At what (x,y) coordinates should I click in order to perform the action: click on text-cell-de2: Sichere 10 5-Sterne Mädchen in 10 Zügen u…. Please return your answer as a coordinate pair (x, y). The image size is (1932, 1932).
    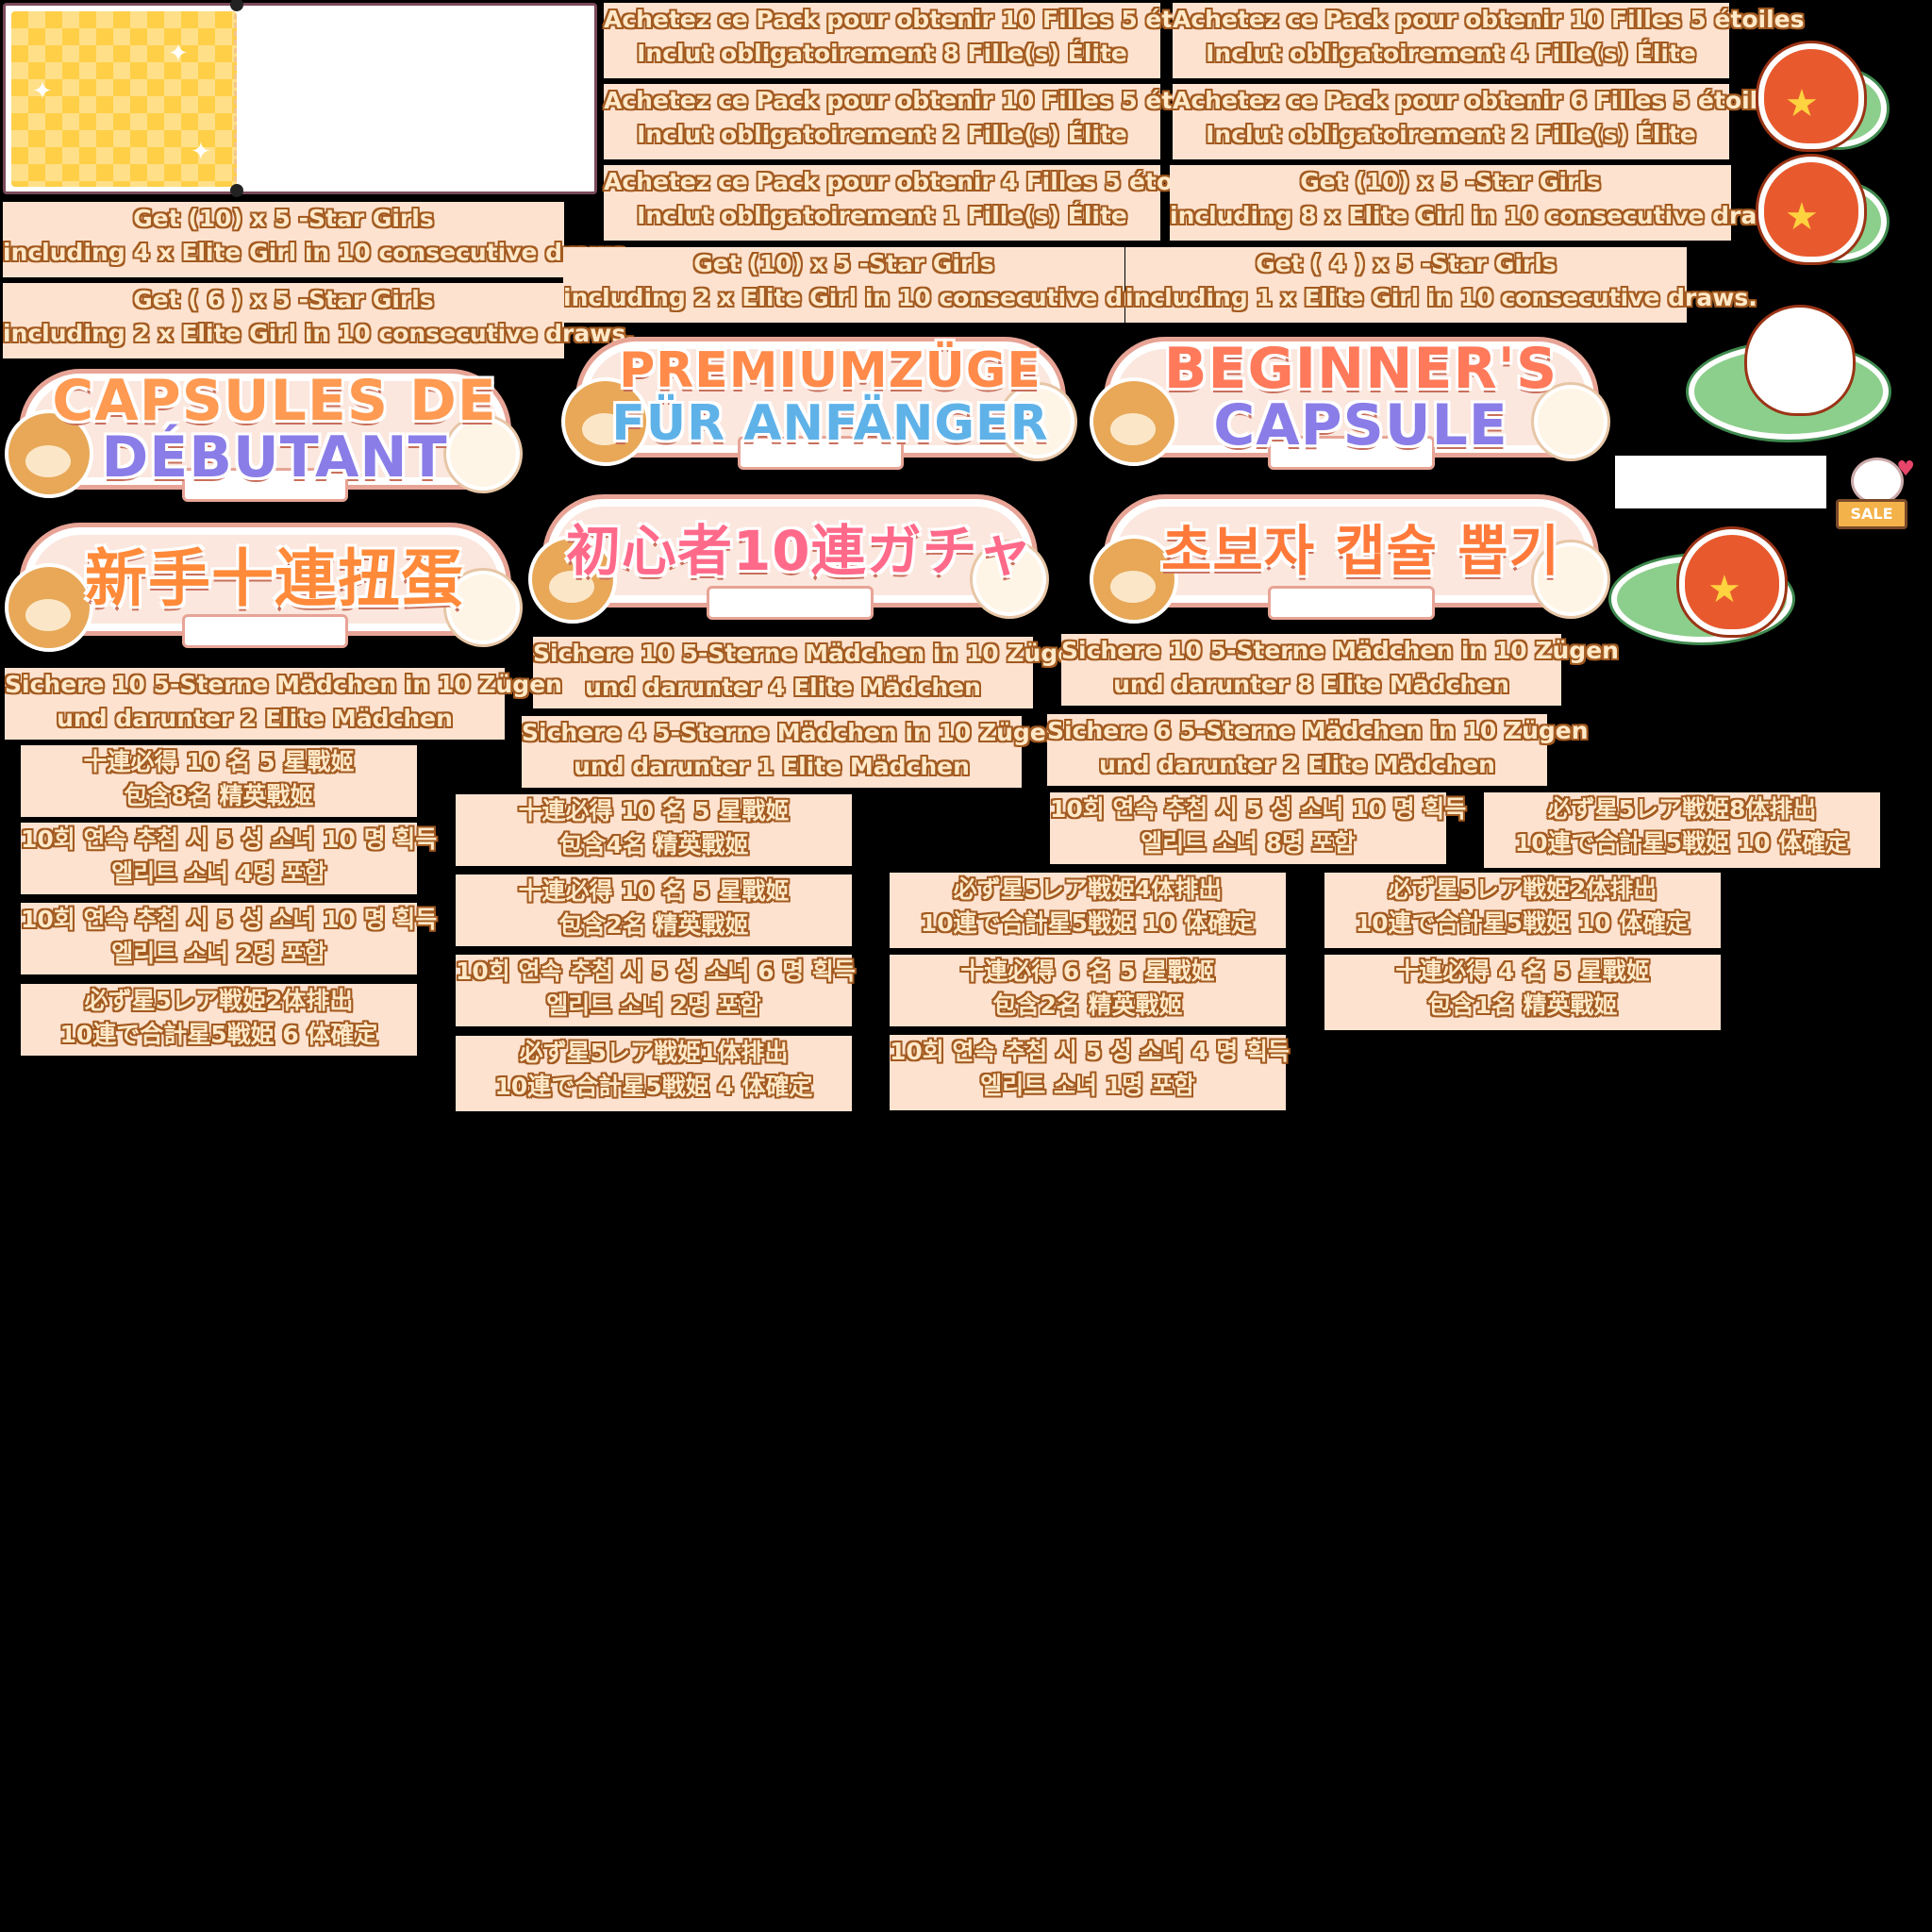
    Looking at the image, I should click on (1340, 670).